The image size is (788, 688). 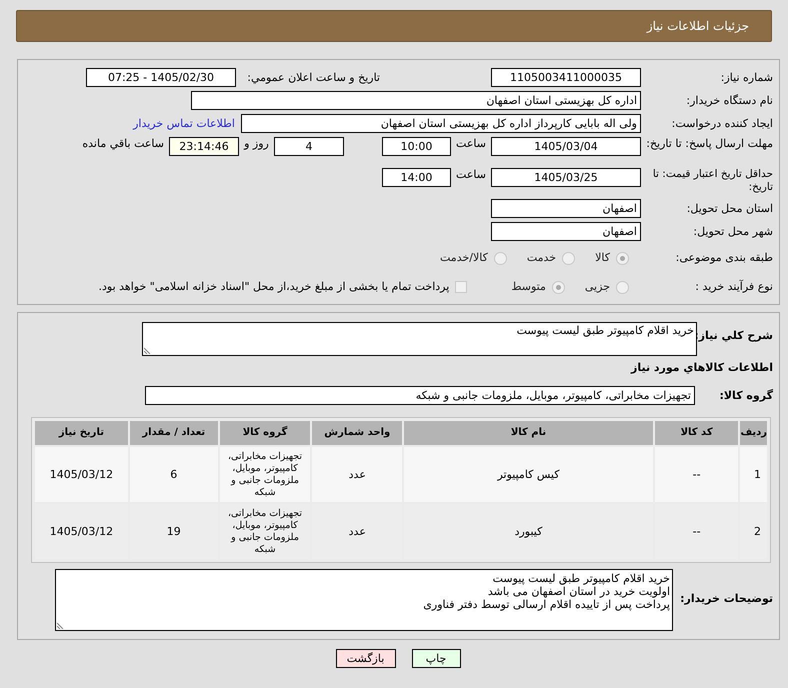 I want to click on description-text: خرید اقلام کامپیوتر طبق لیست پیوست, so click(x=605, y=330).